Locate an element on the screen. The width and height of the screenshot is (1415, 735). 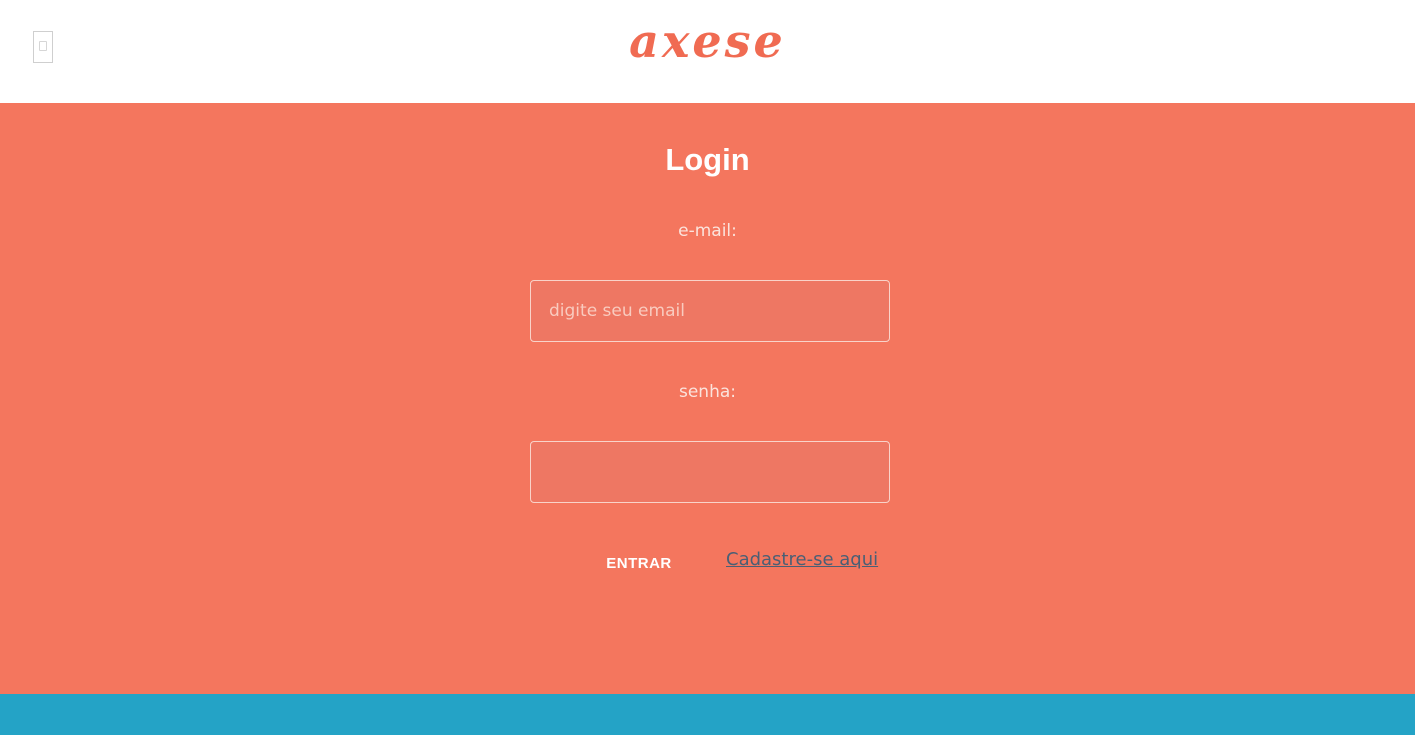
site-footer is located at coordinates (707, 714).